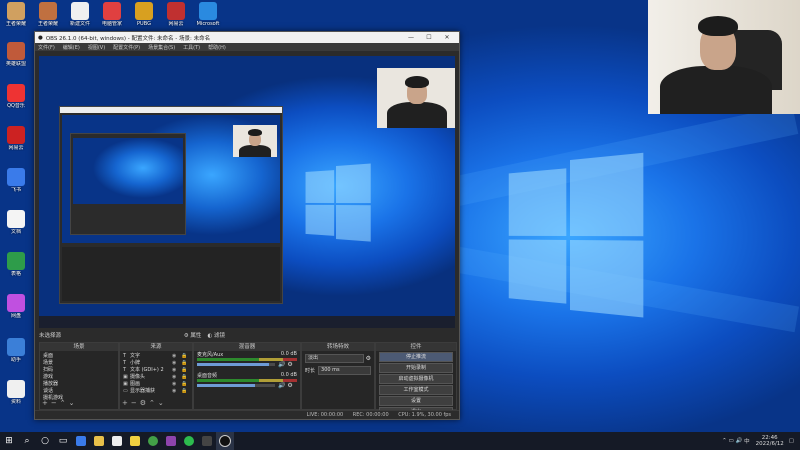  What do you see at coordinates (79, 356) in the screenshot?
I see `scene-item: 桌面` at bounding box center [79, 356].